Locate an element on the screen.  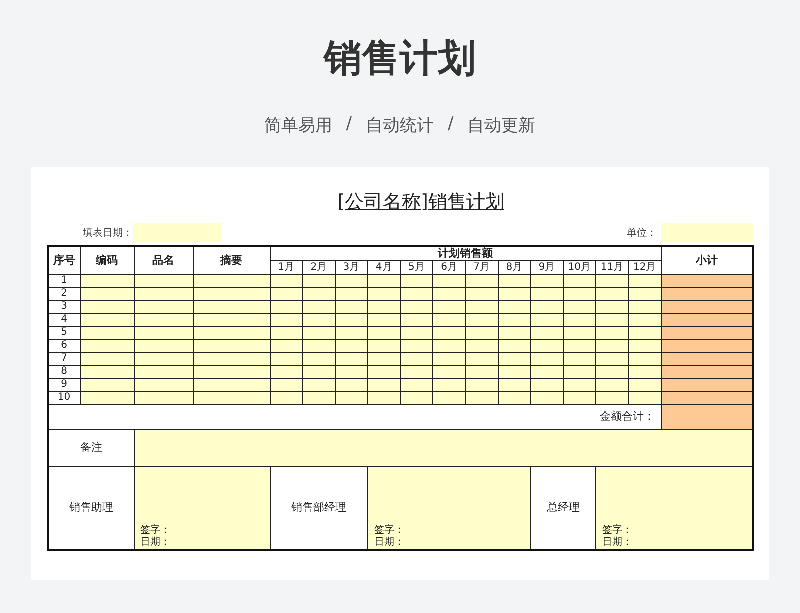
row-number: 10 is located at coordinates (64, 398).